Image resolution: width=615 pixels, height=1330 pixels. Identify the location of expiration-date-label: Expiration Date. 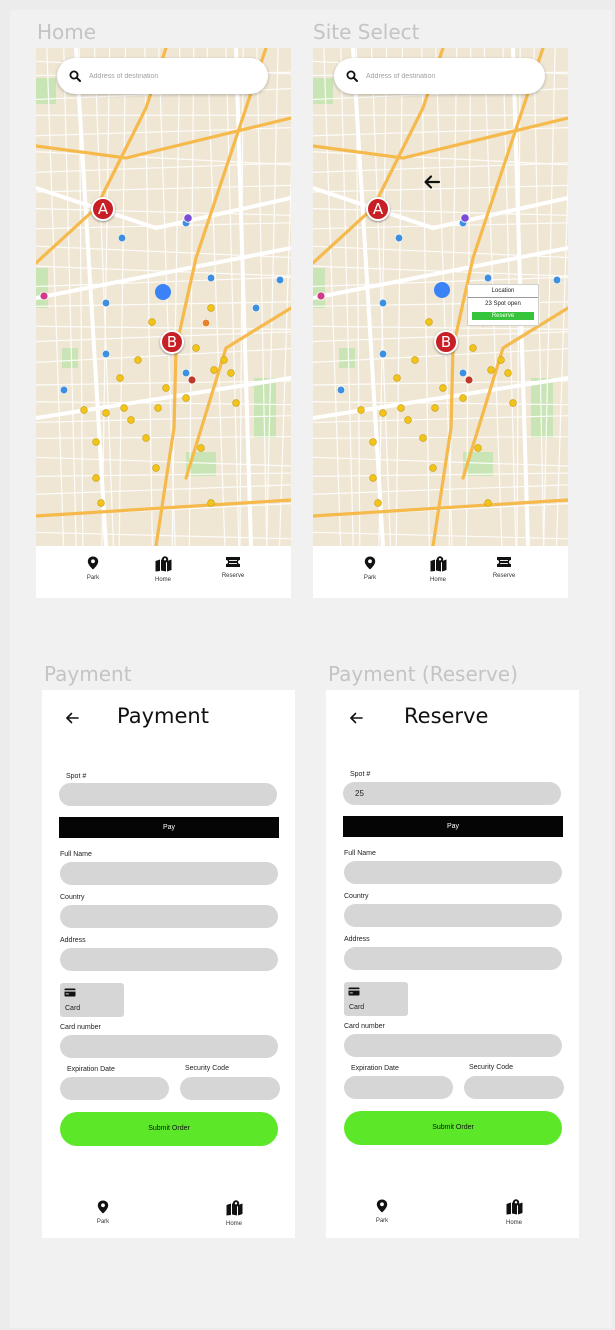
(91, 1069).